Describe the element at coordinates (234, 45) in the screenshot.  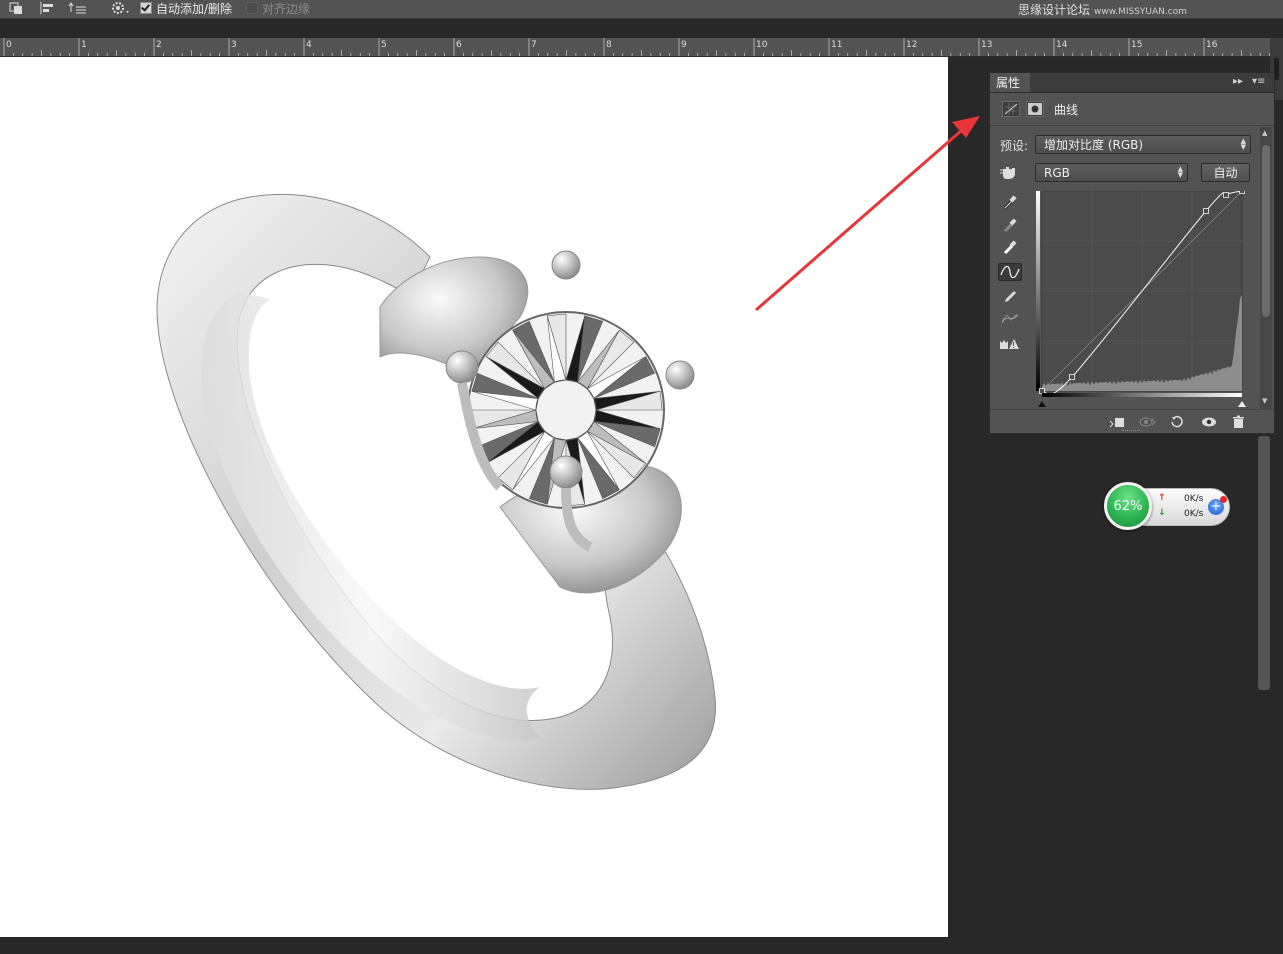
I see `ruler-label: 3` at that location.